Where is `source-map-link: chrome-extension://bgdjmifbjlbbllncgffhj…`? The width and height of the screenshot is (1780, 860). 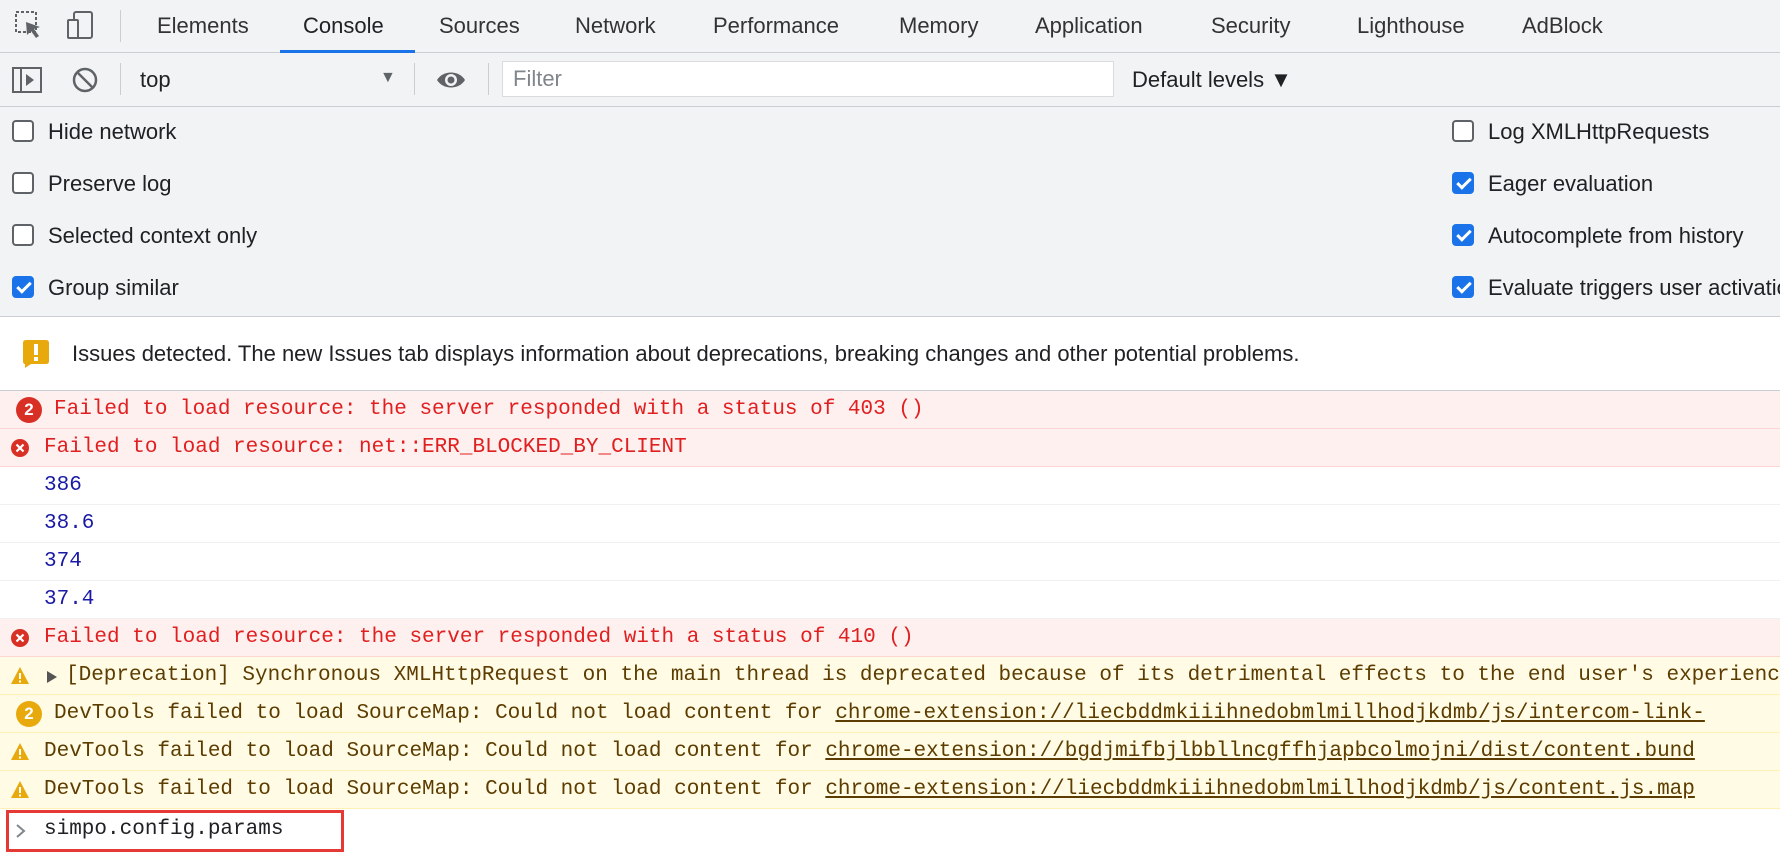
source-map-link: chrome-extension://bgdjmifbjlbbllncgffhj… is located at coordinates (1260, 751).